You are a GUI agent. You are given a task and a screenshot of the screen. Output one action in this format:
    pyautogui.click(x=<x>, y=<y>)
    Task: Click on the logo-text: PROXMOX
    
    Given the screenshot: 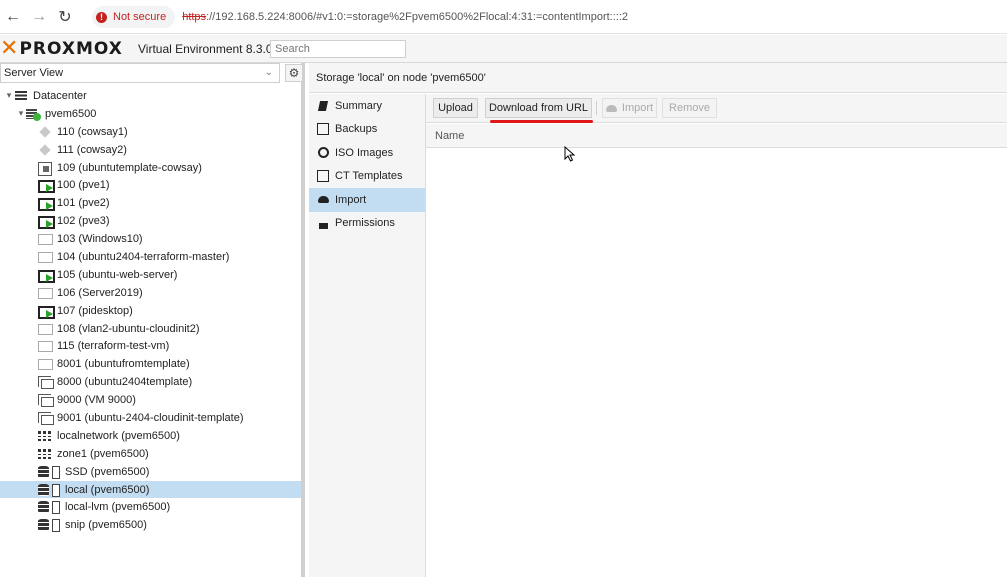 What is the action you would take?
    pyautogui.click(x=71, y=49)
    